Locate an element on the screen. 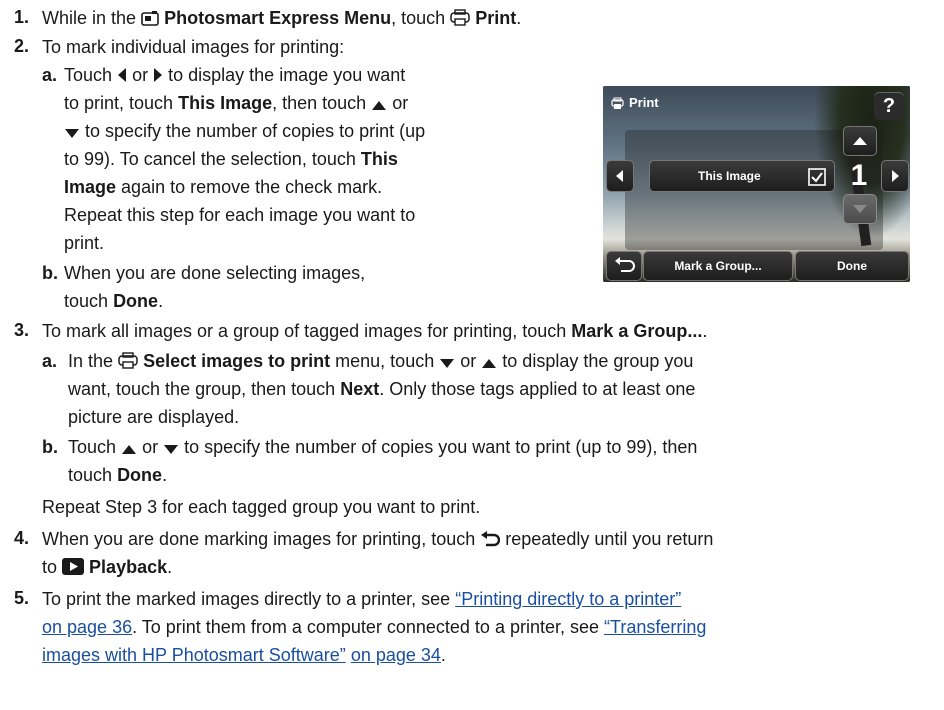 This screenshot has height=710, width=944. step-3a-line1-b: menu, touch is located at coordinates (385, 361).